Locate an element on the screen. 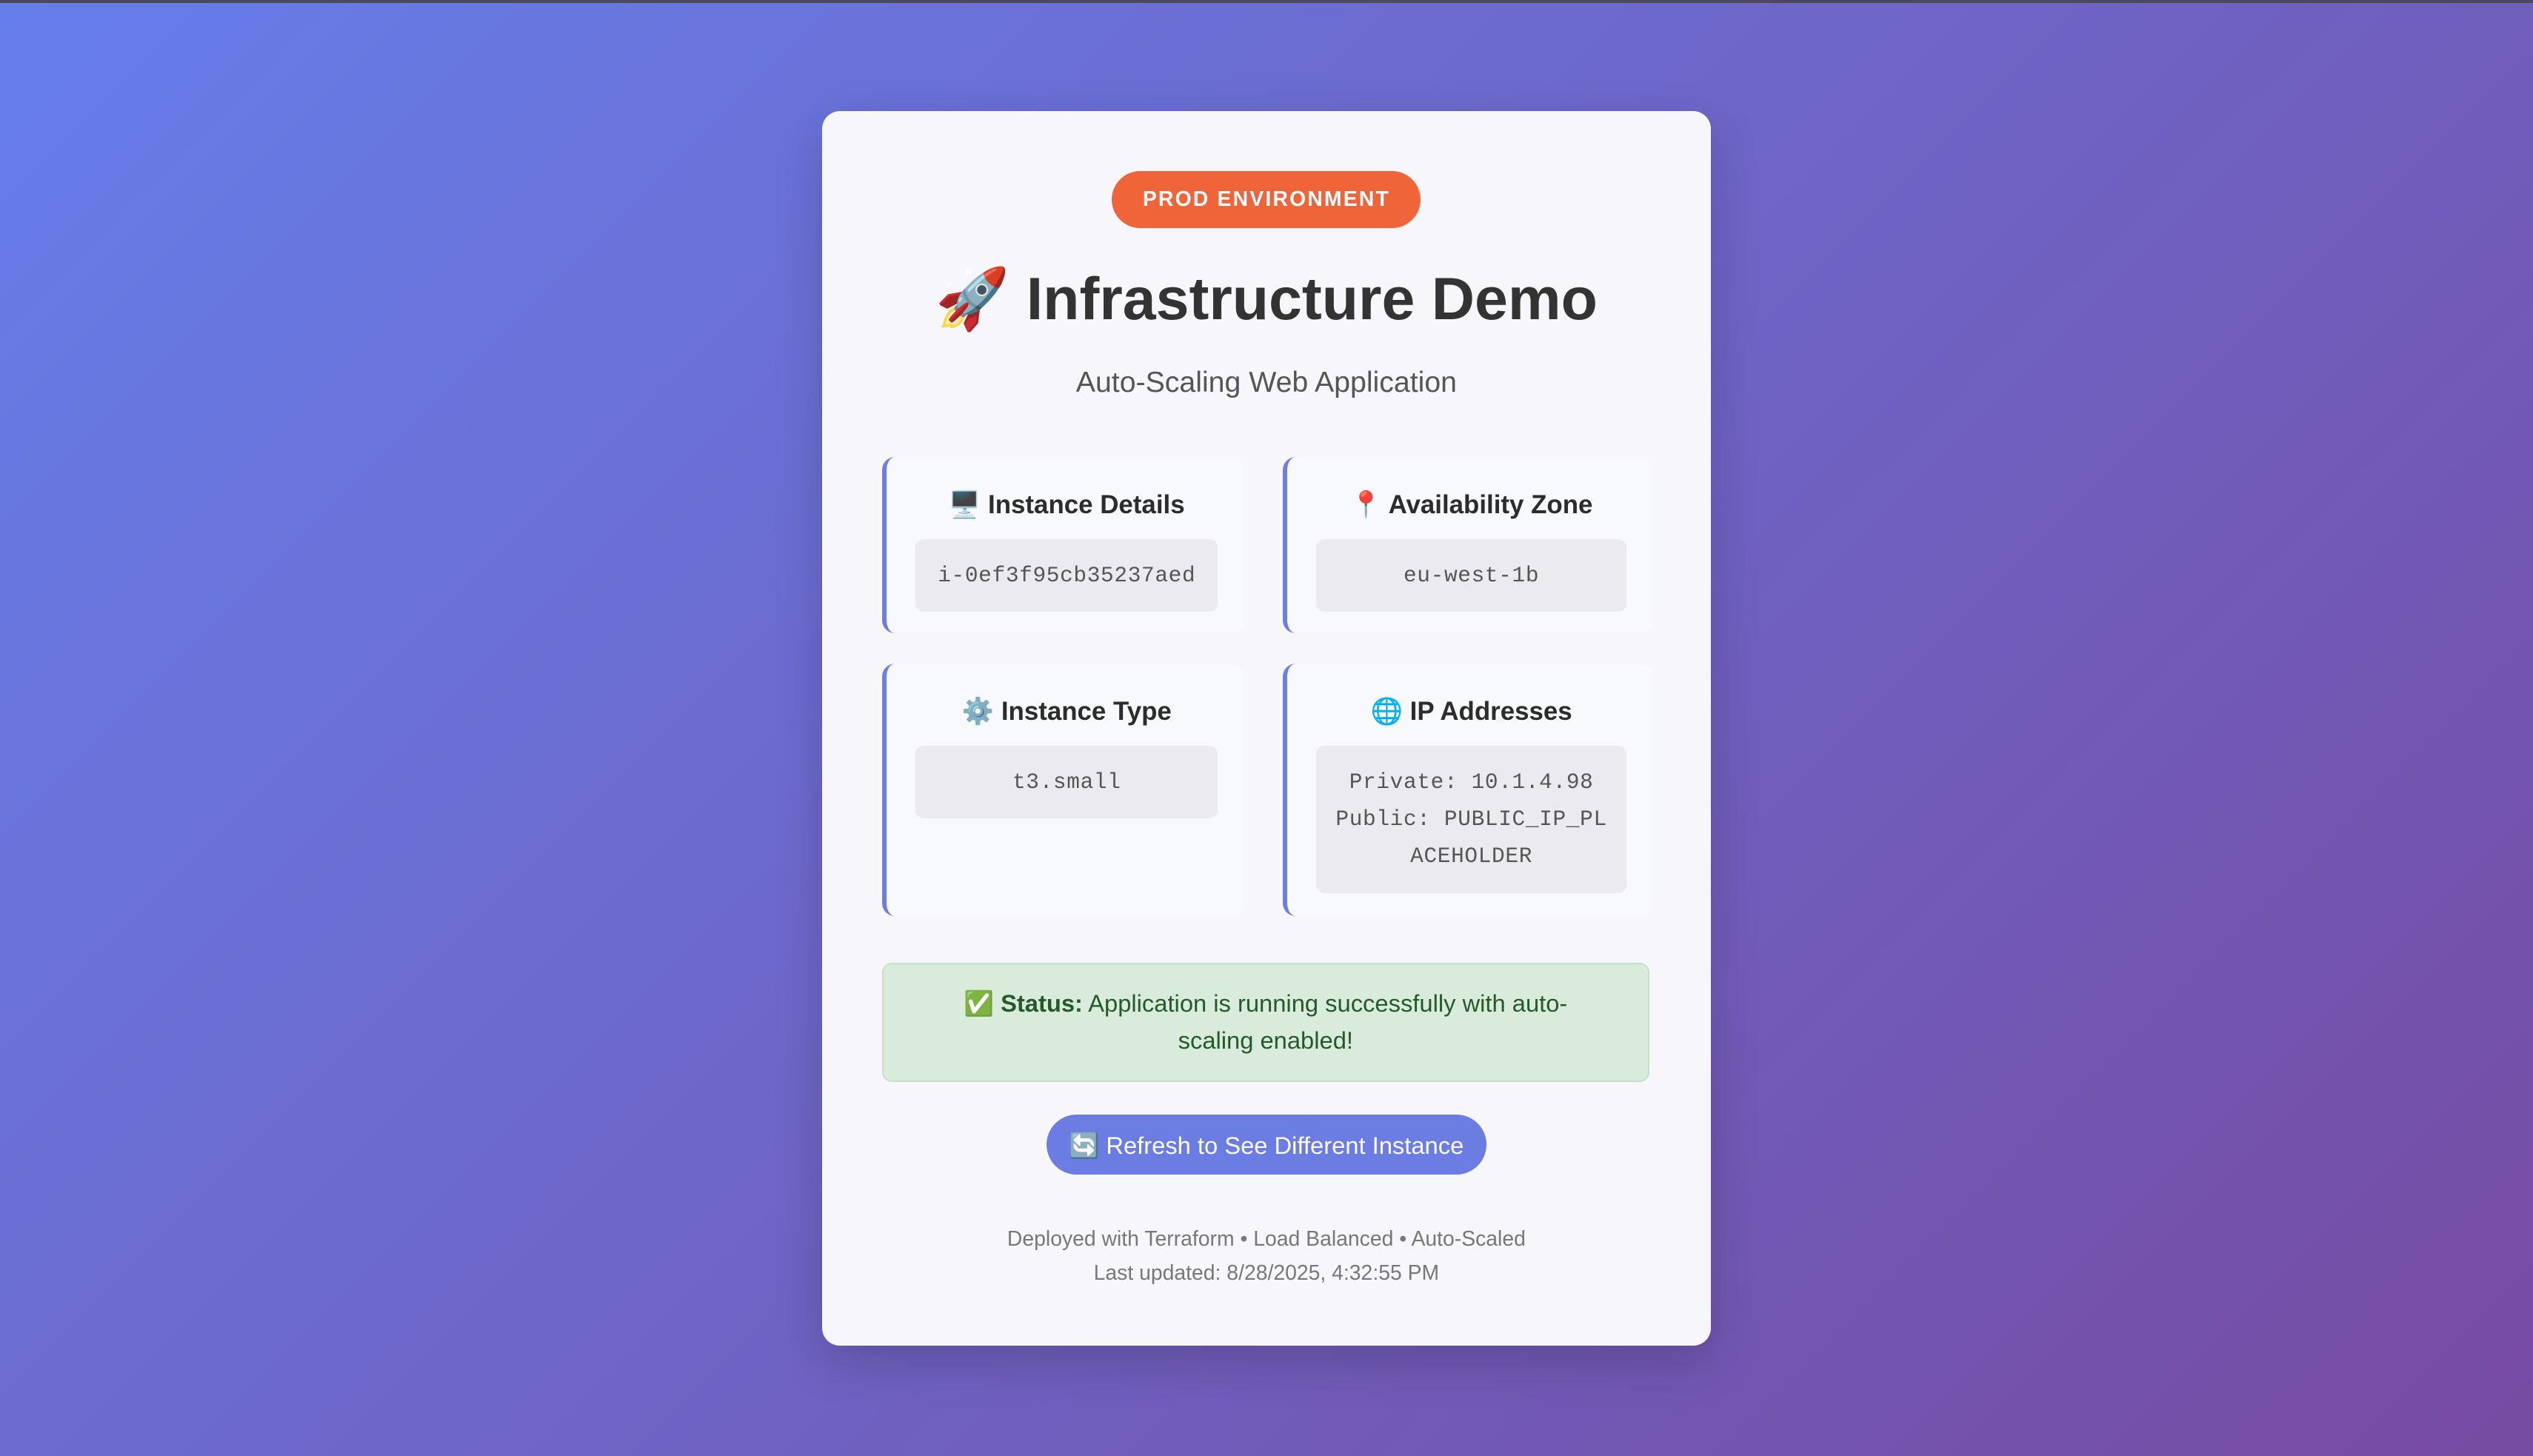 The height and width of the screenshot is (1456, 2533). footer-last-updated: Last updated: 8/28/2025, 4:32:55 PM is located at coordinates (1266, 1272).